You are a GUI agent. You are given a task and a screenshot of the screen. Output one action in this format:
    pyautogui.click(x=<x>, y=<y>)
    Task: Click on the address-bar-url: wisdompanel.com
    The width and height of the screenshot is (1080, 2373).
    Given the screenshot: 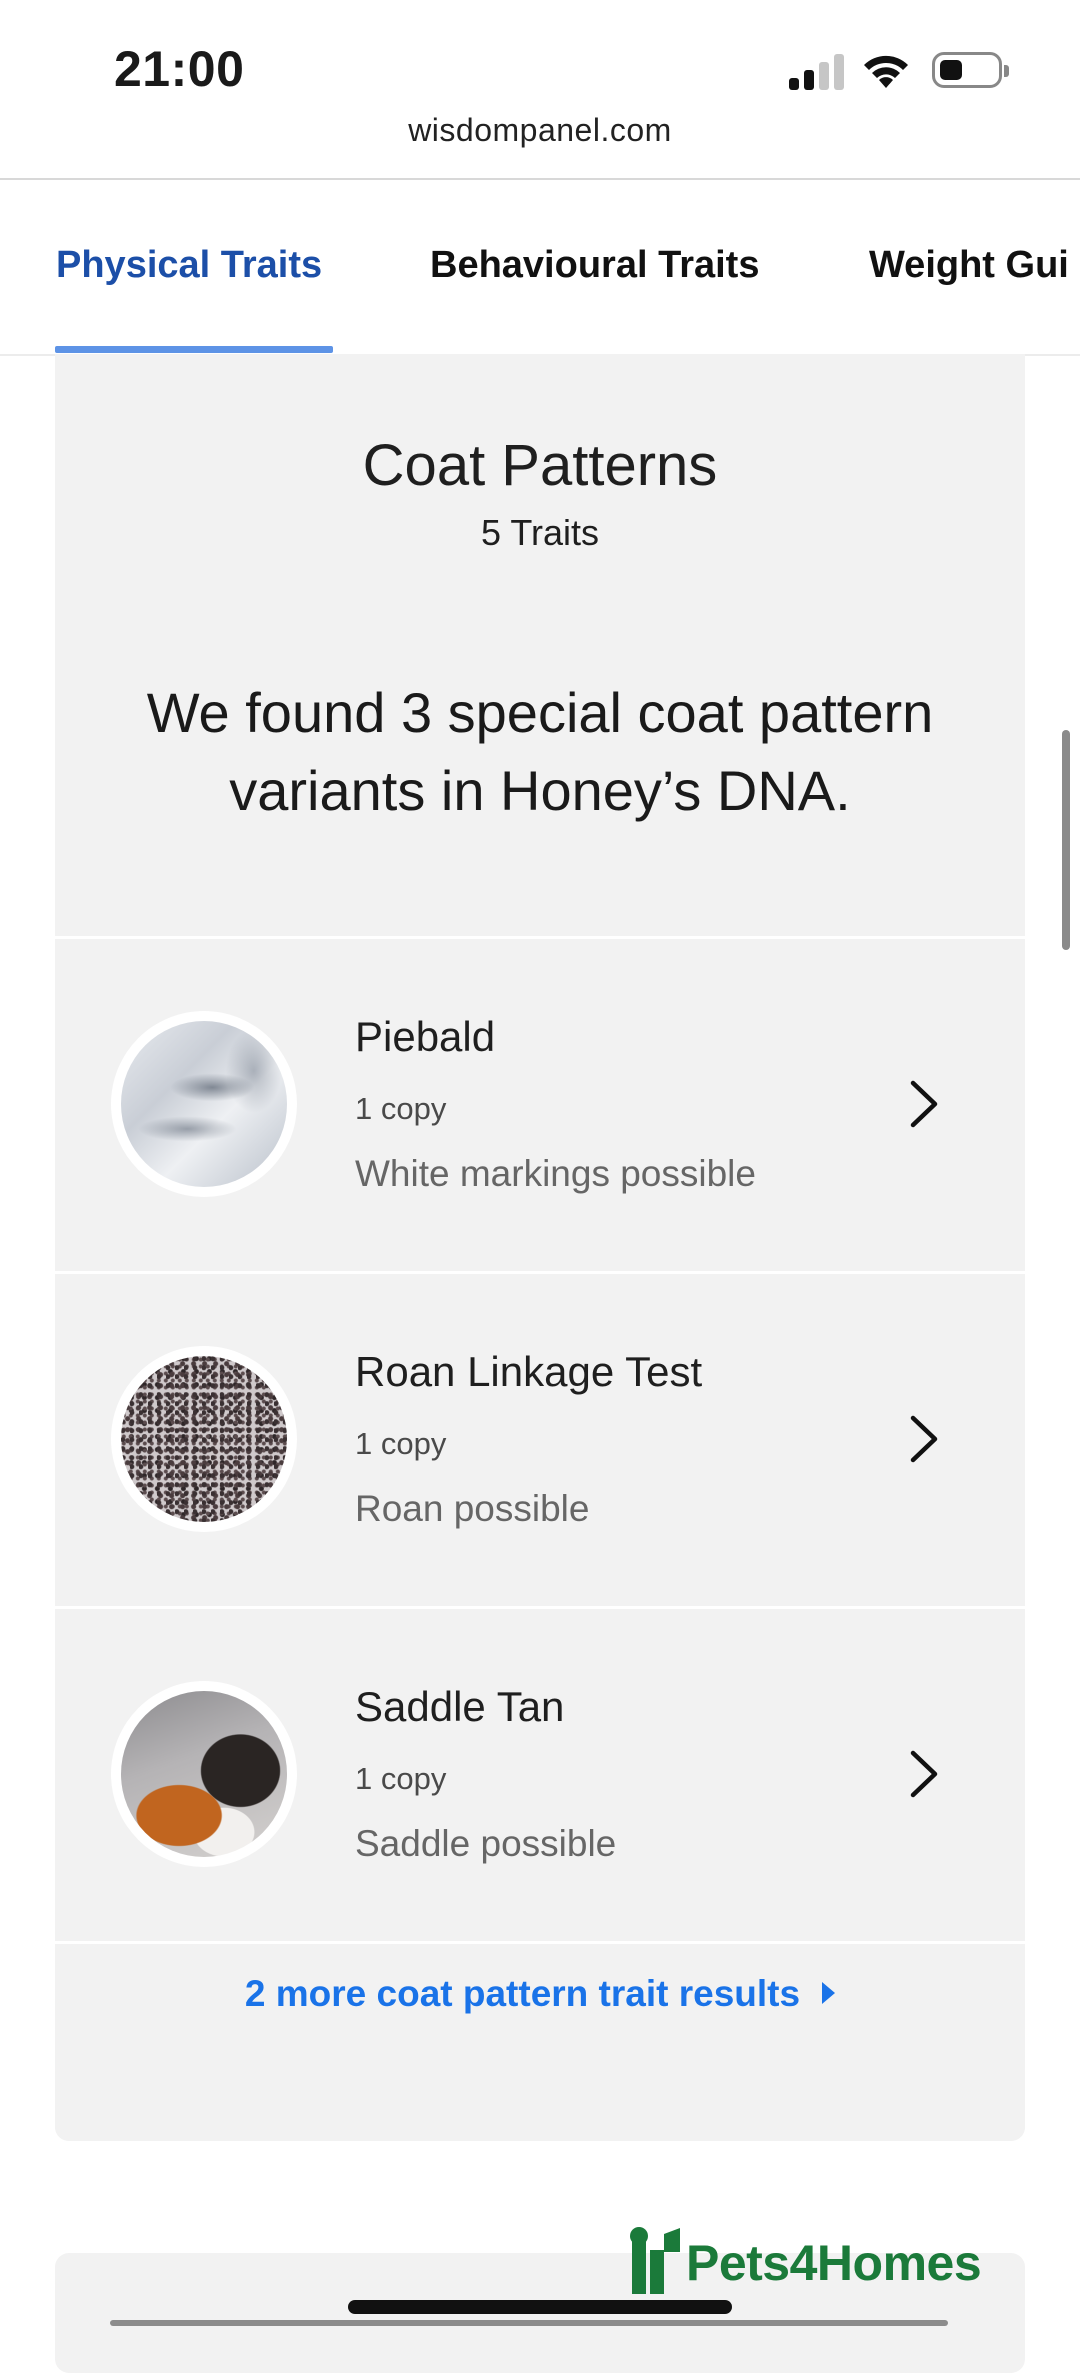 What is the action you would take?
    pyautogui.click(x=540, y=130)
    